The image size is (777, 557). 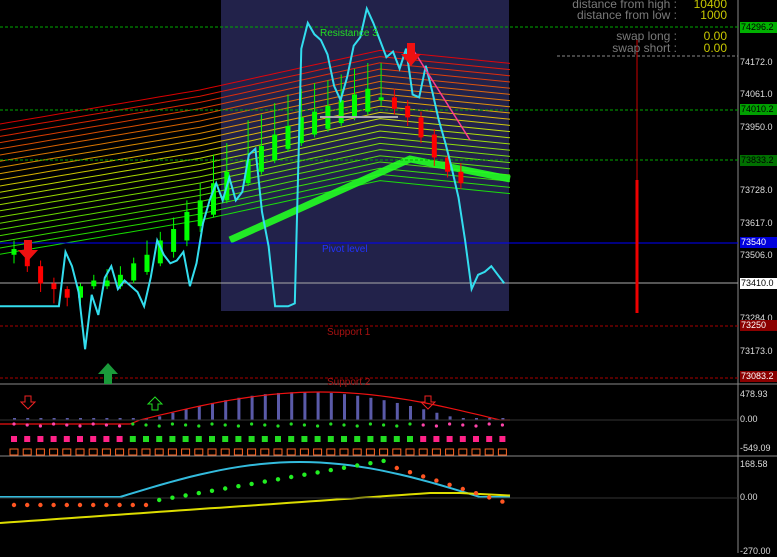 I want to click on info-label: distance from low :, so click(x=626, y=15).